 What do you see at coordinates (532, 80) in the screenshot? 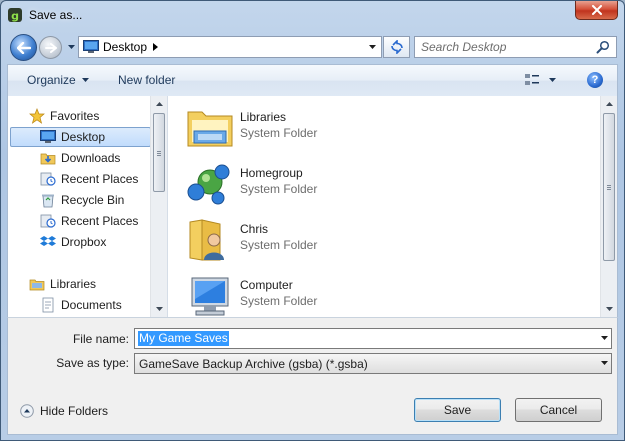
I see `view-options-icon` at bounding box center [532, 80].